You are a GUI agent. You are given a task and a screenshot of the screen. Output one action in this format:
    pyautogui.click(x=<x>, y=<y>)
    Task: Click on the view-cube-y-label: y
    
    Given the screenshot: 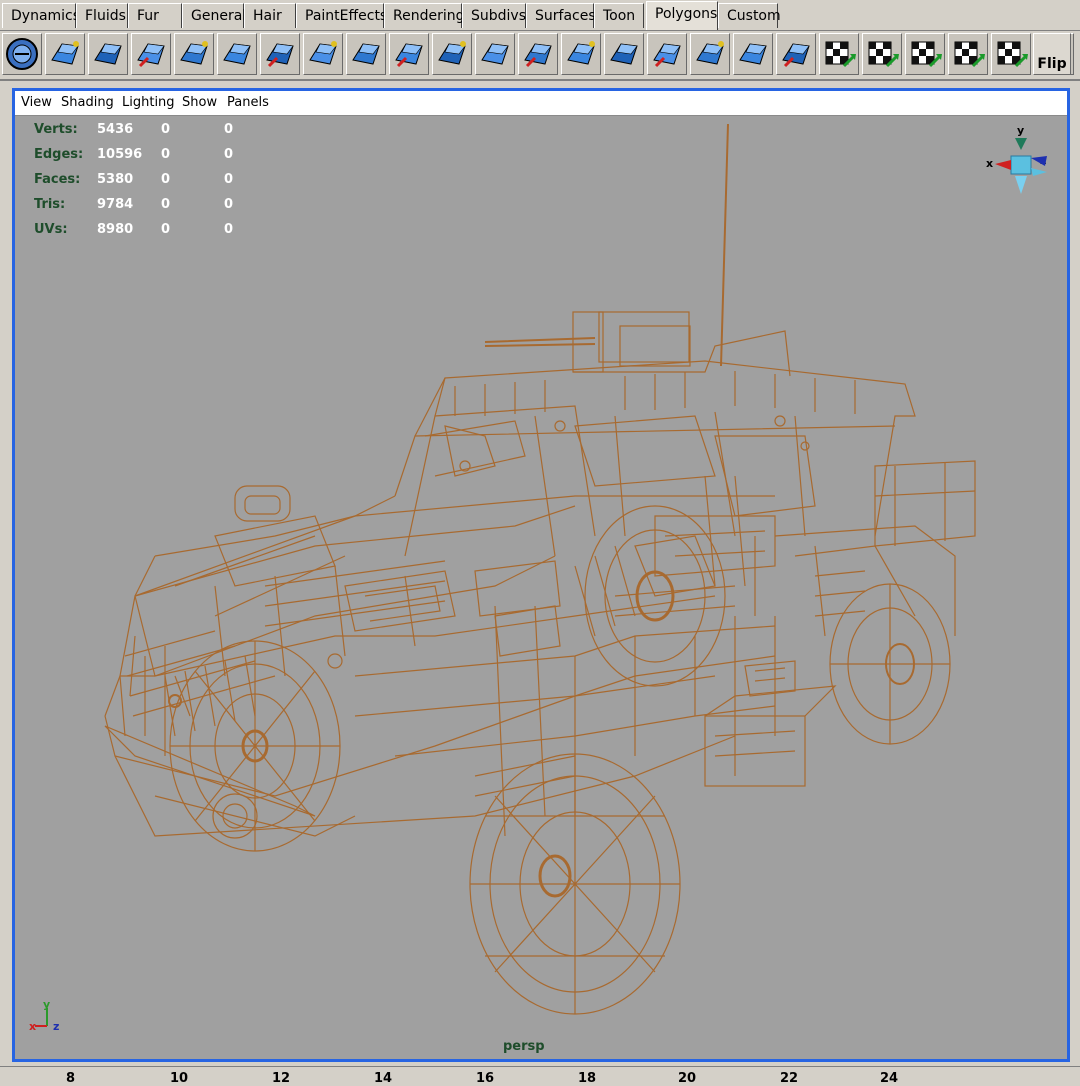 What is the action you would take?
    pyautogui.click(x=1020, y=130)
    